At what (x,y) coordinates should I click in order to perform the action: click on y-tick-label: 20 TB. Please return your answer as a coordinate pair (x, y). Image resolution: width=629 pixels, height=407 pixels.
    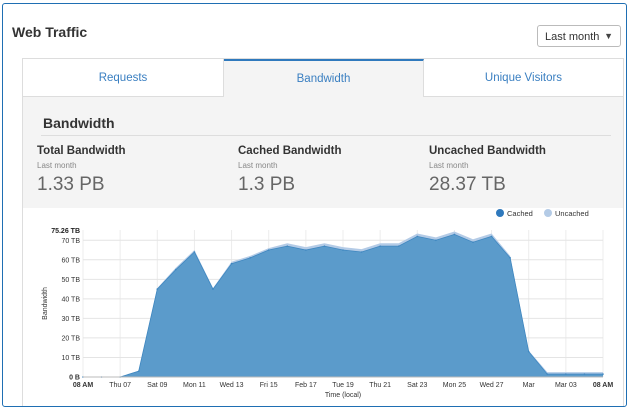
    Looking at the image, I should click on (70, 338).